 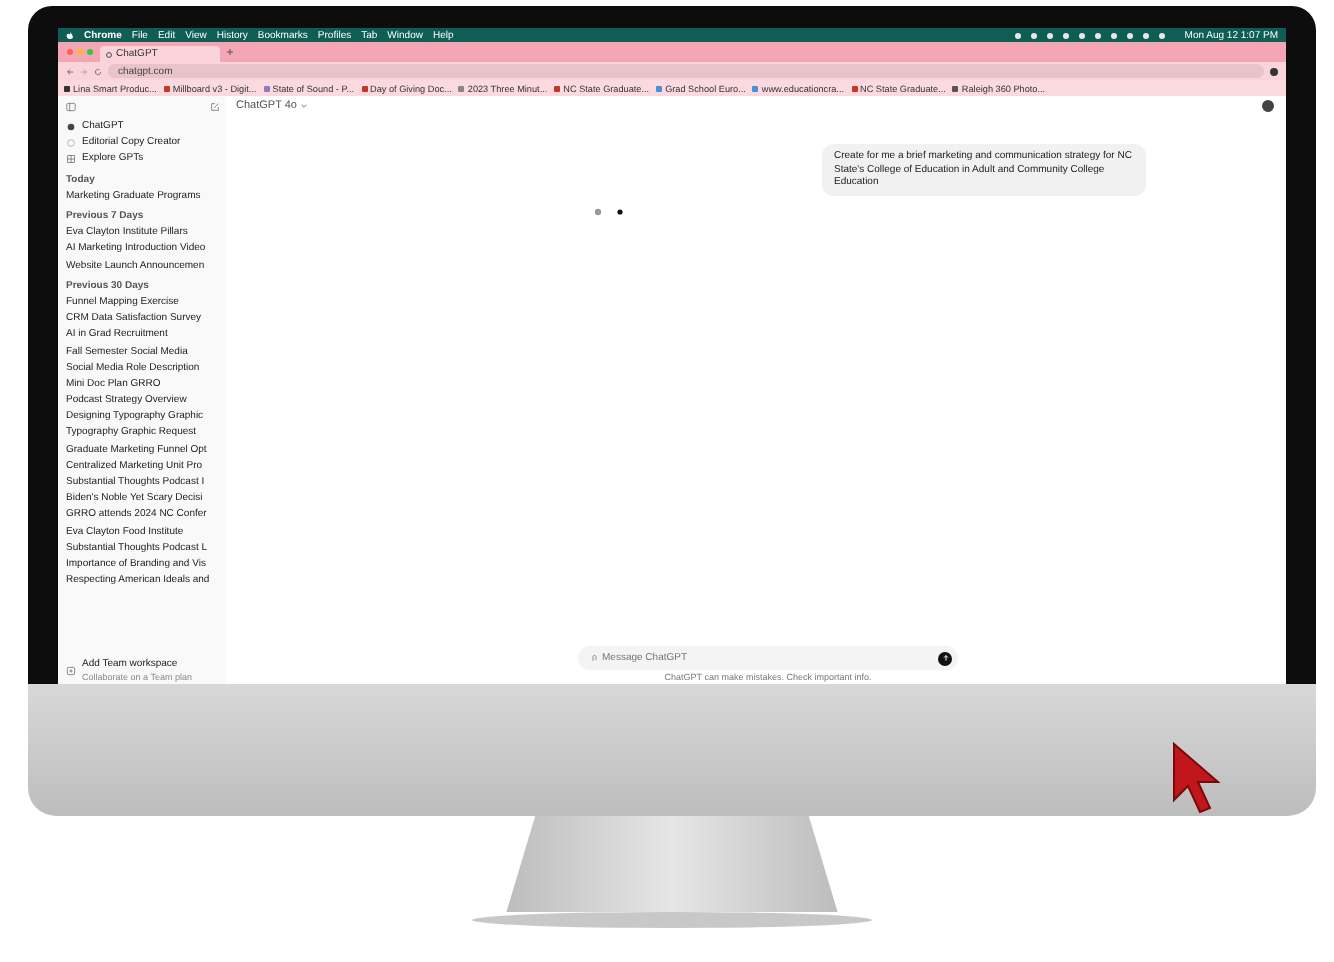 What do you see at coordinates (1274, 71) in the screenshot?
I see `profile-avatar` at bounding box center [1274, 71].